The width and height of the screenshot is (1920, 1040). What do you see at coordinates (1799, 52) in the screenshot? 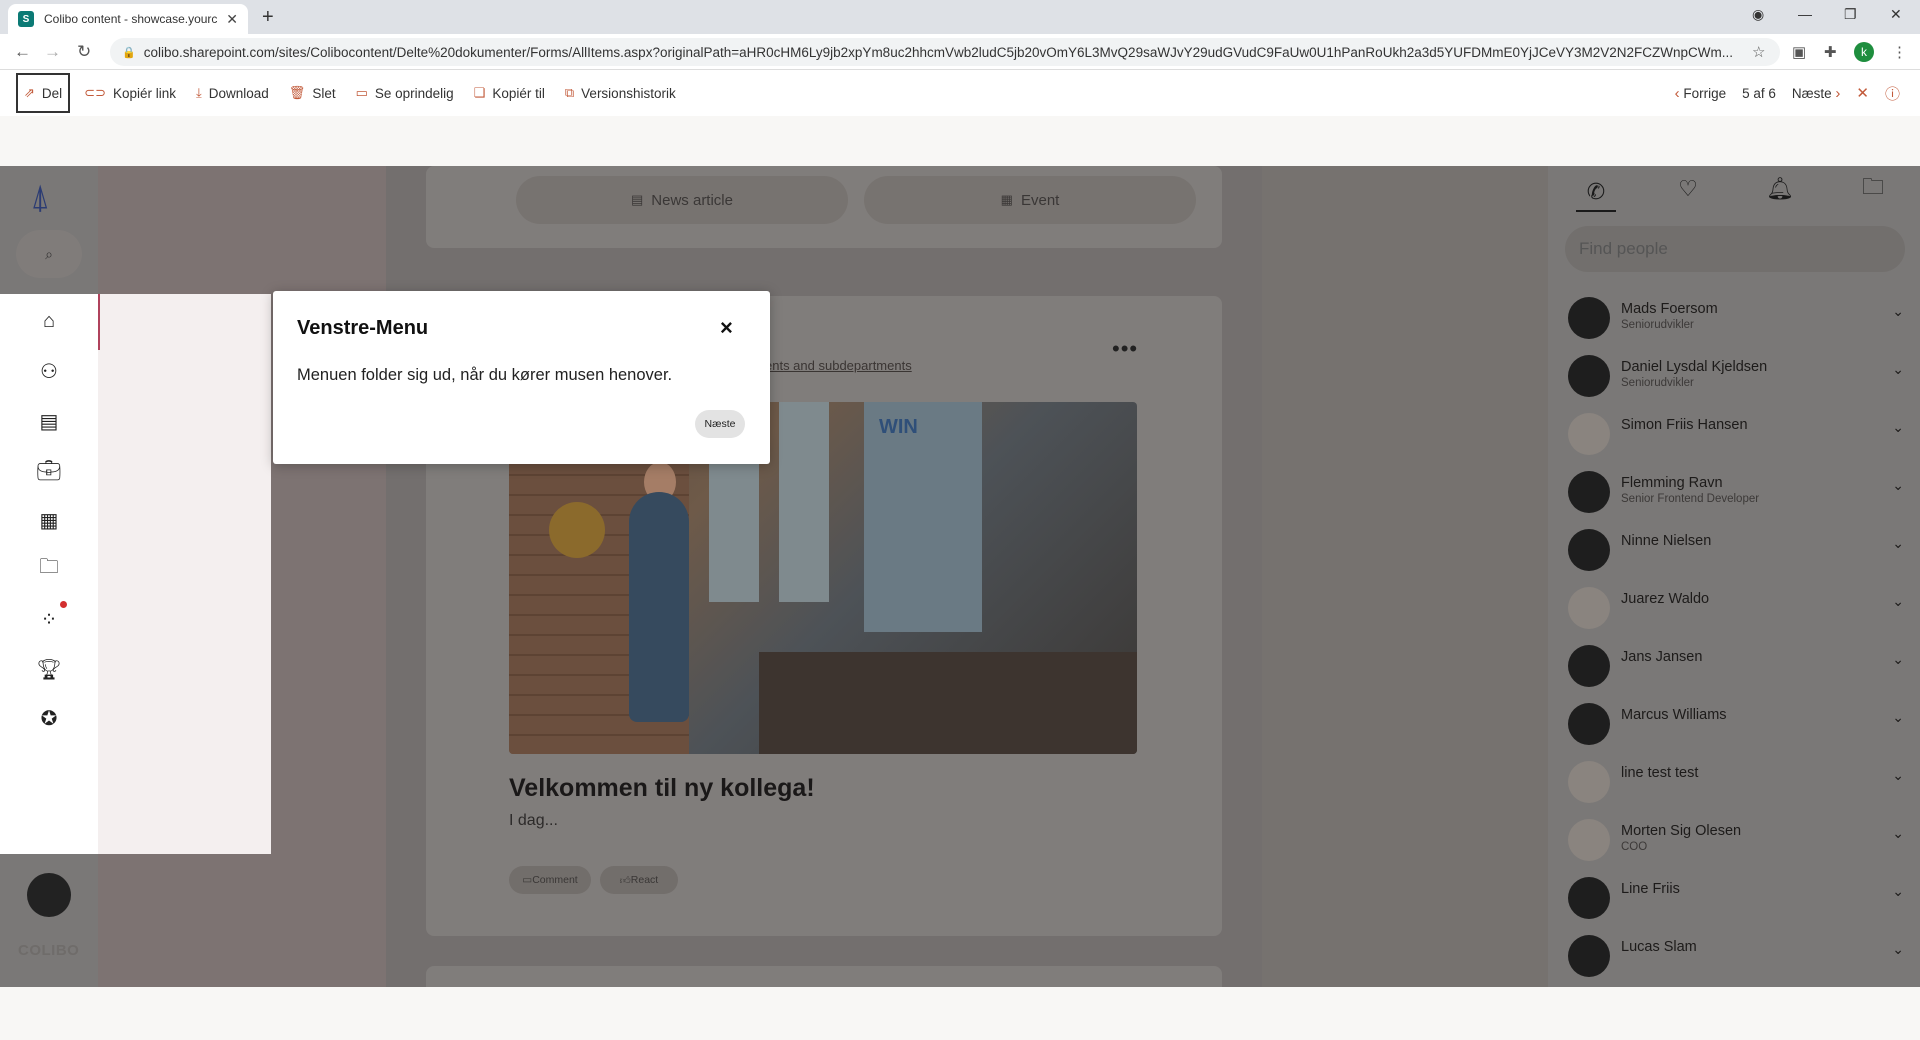
I see `camera-icon: ▣` at bounding box center [1799, 52].